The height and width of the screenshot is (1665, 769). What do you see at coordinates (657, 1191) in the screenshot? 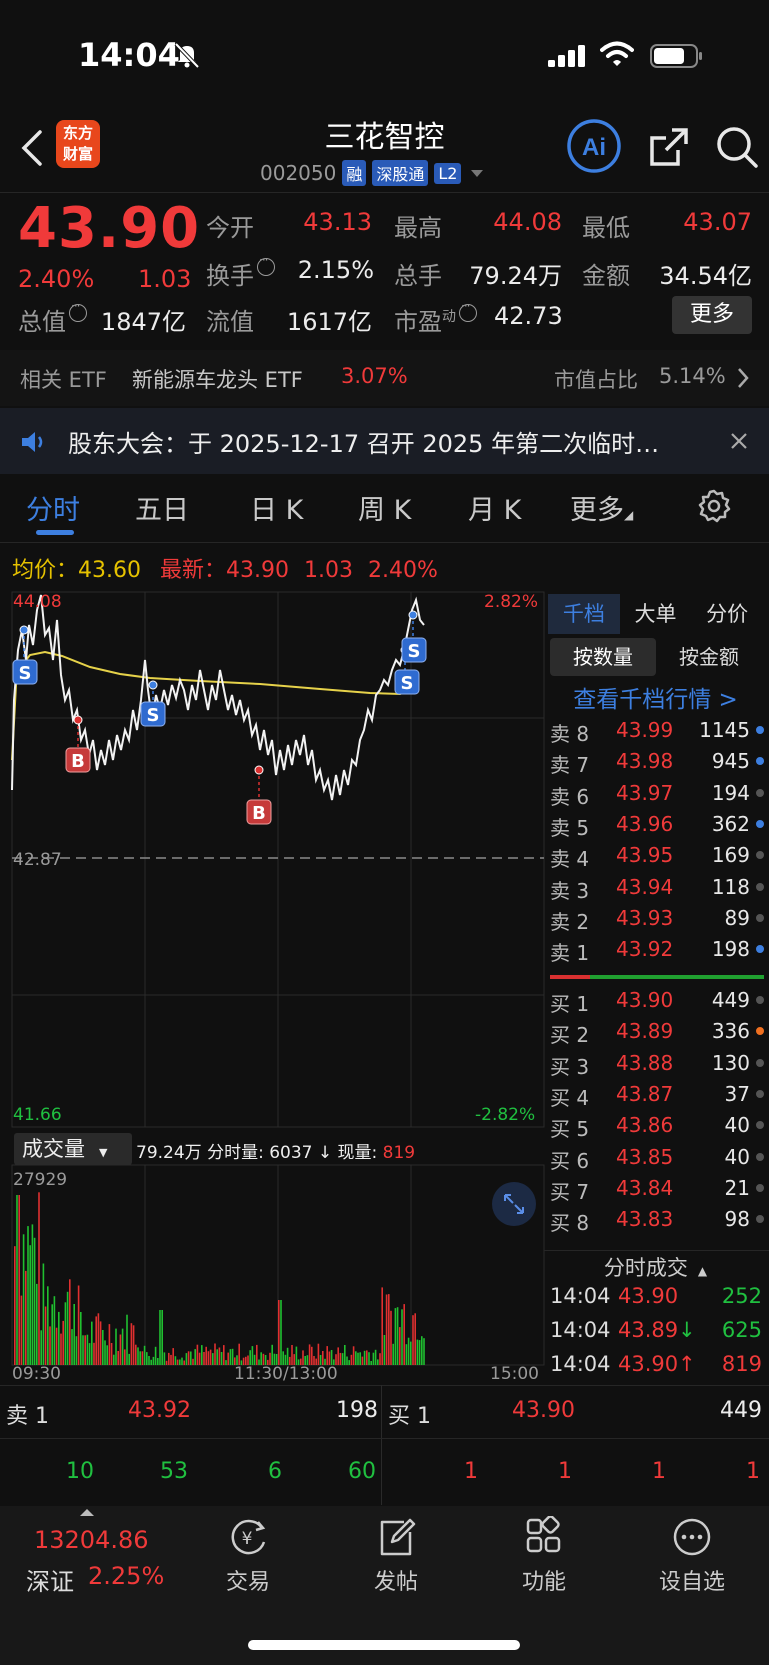
I see `bid-row: 买 7 43.84 21` at bounding box center [657, 1191].